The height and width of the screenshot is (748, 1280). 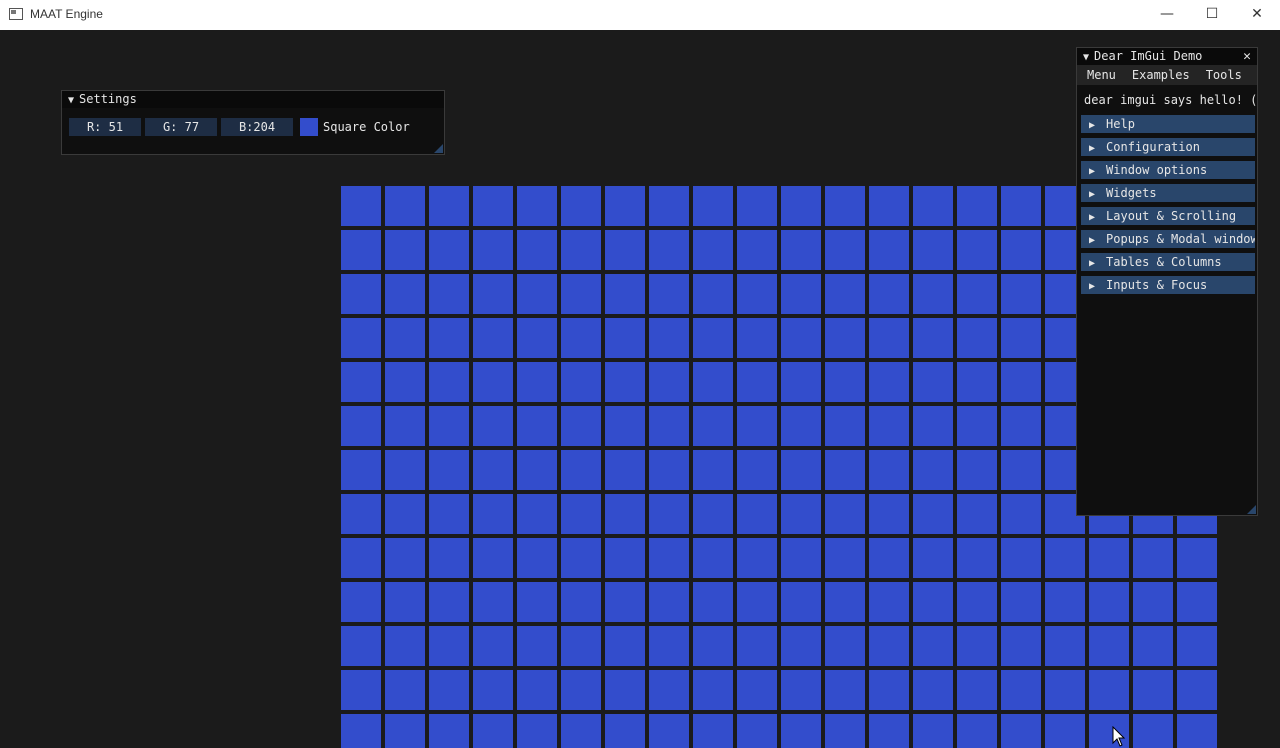 I want to click on maximize-button: ☐, so click(x=1212, y=15).